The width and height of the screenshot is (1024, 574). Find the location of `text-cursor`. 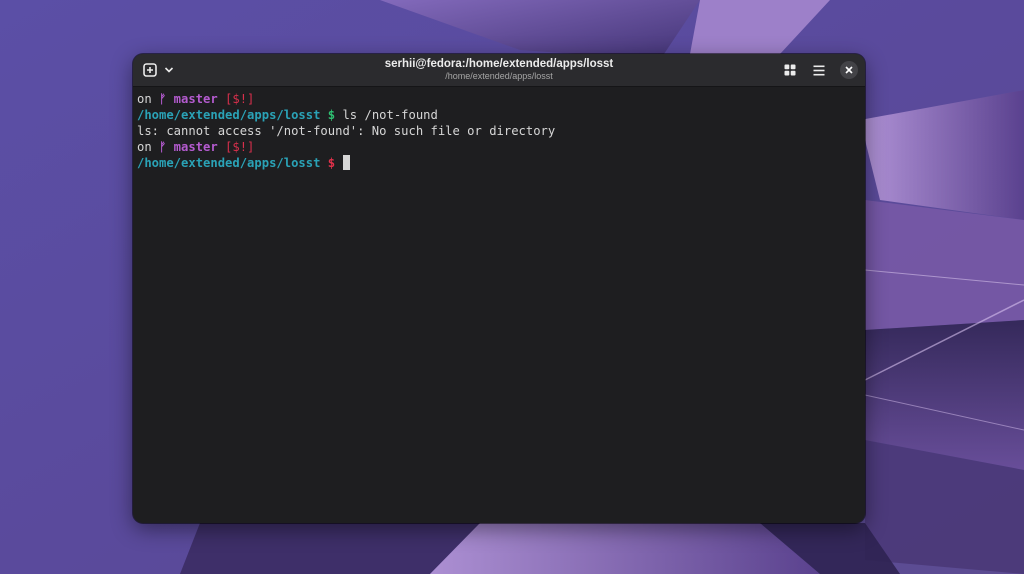

text-cursor is located at coordinates (347, 162).